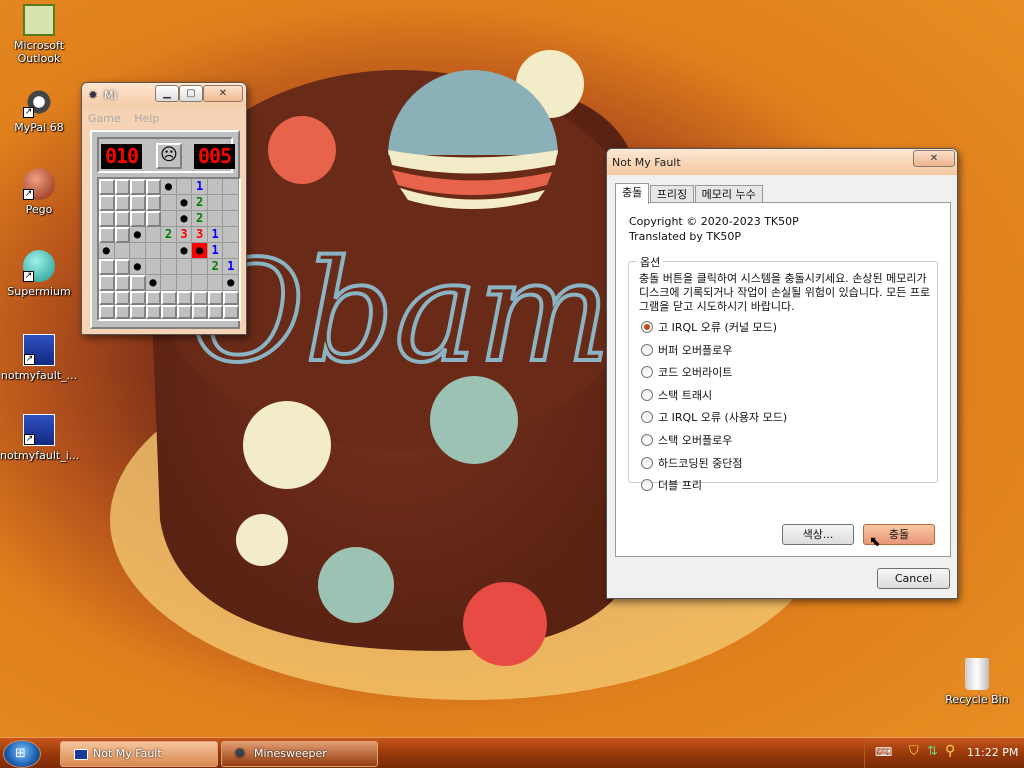  Describe the element at coordinates (932, 751) in the screenshot. I see `network-icon: ⇅` at that location.